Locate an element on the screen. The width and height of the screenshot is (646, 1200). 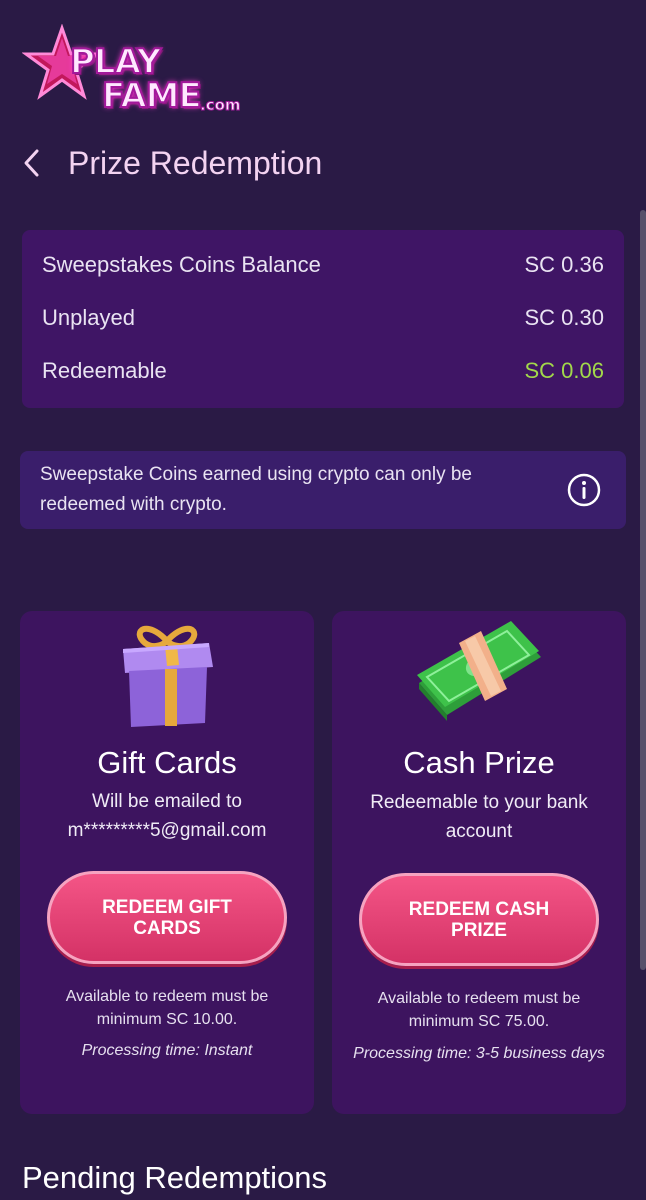
cash-stack-icon is located at coordinates (479, 675).